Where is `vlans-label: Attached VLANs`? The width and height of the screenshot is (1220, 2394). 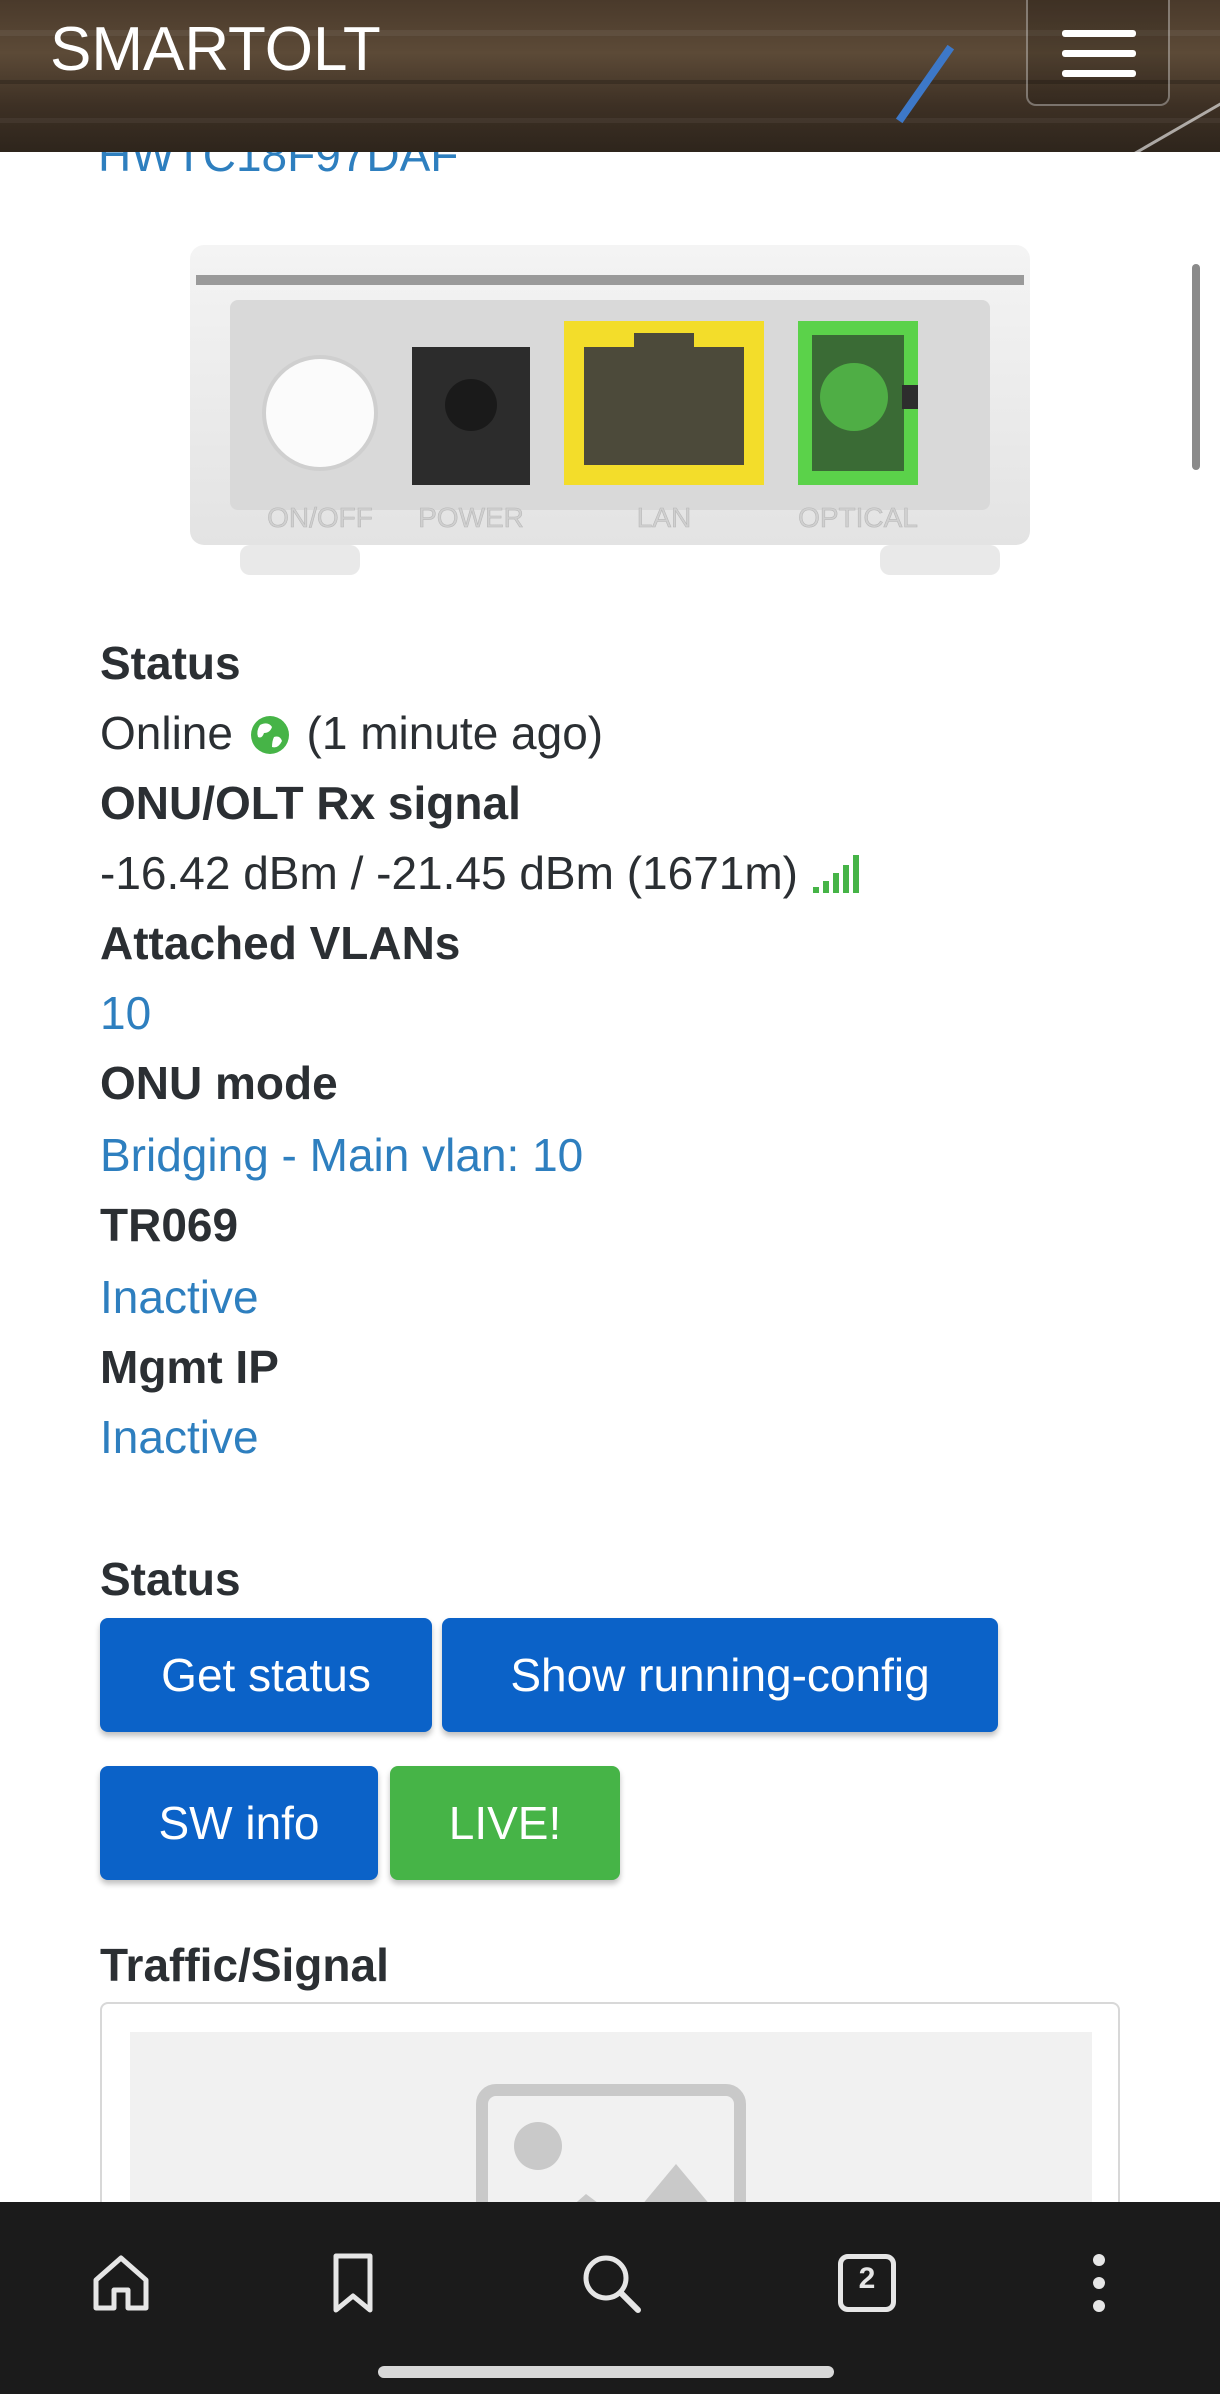
vlans-label: Attached VLANs is located at coordinates (280, 943).